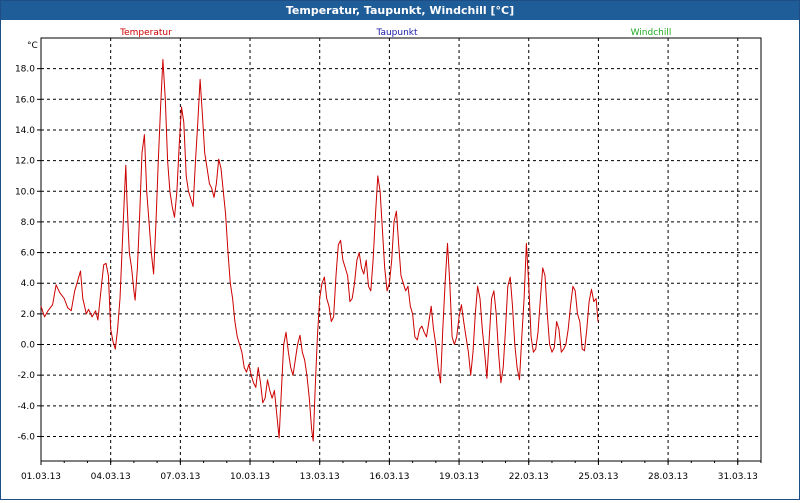 The width and height of the screenshot is (800, 503). I want to click on x-tick-label: 16.03.13, so click(389, 477).